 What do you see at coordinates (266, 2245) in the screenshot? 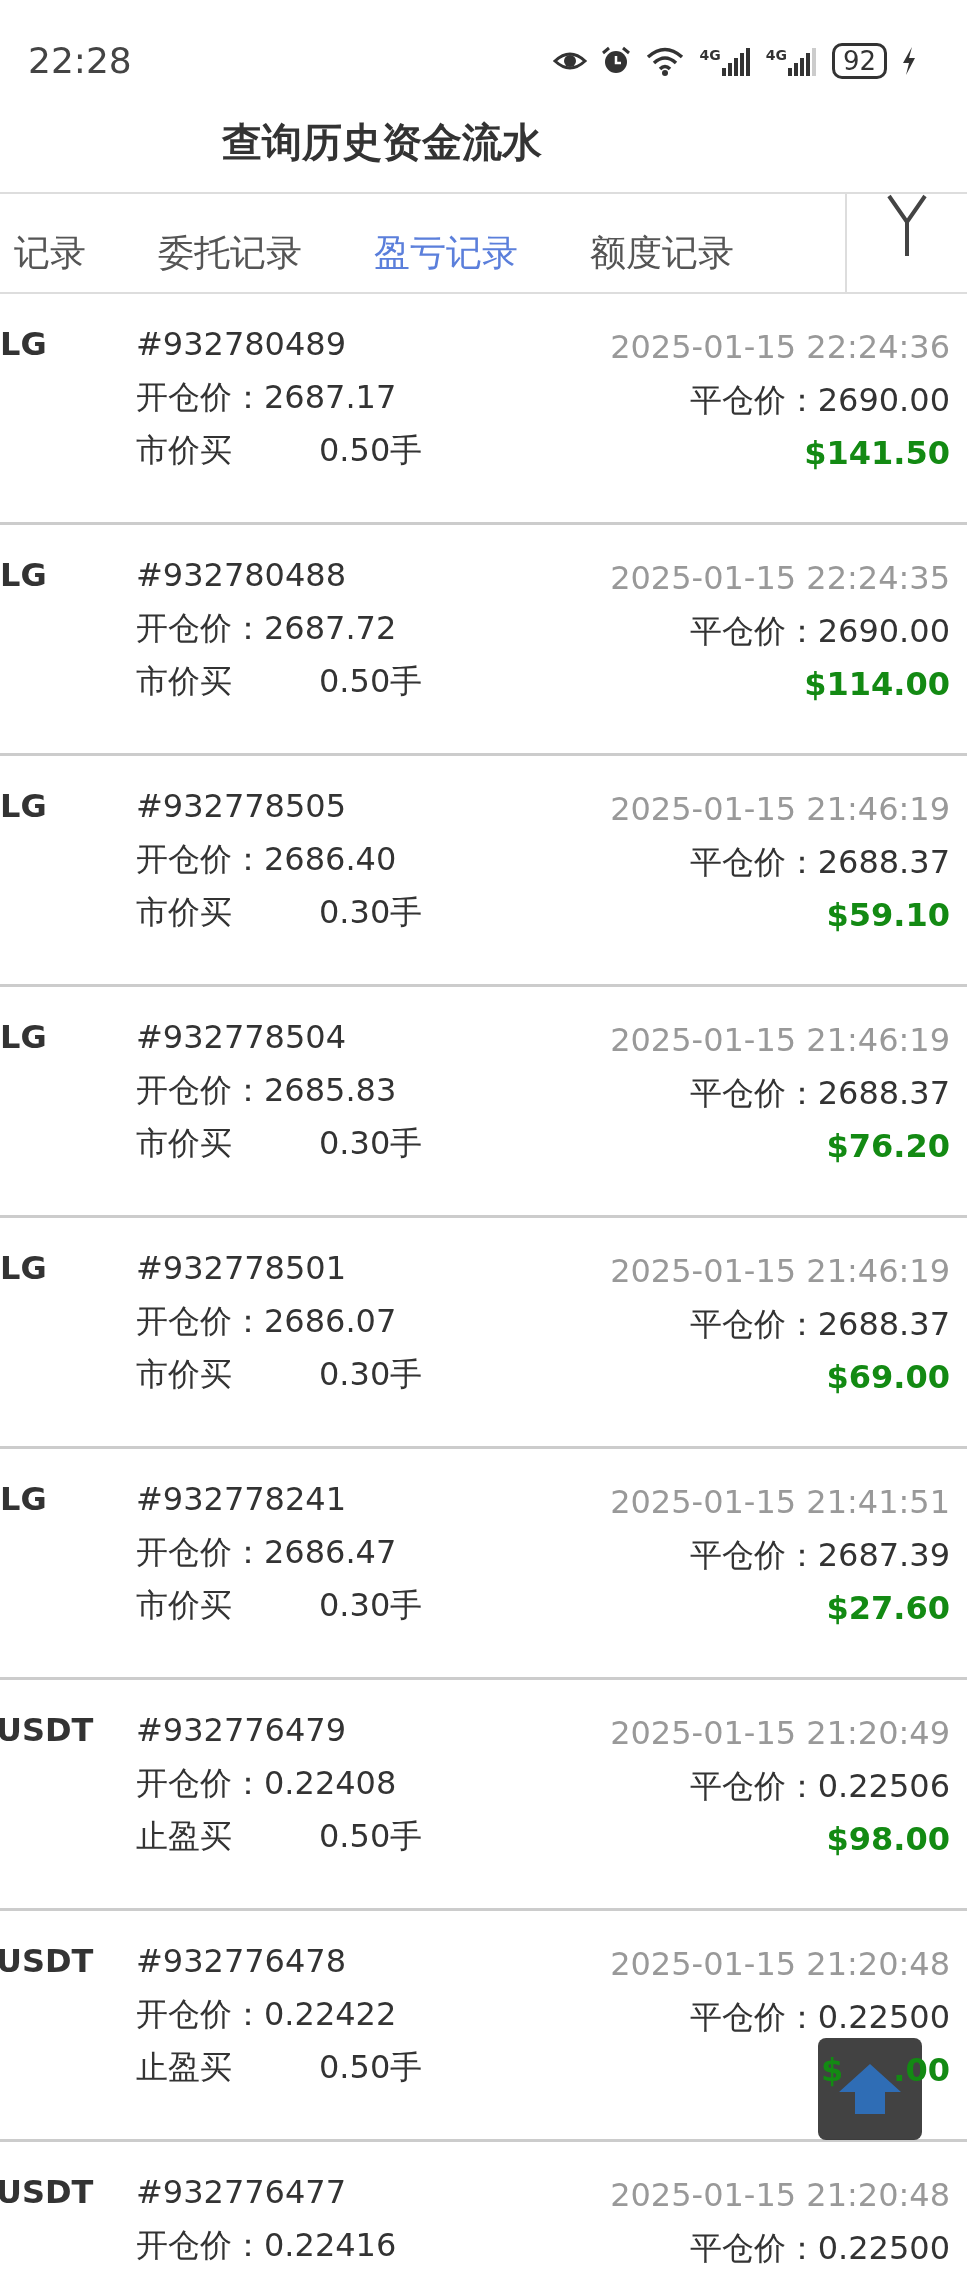
I see `open-price: 开仓价：0.22416` at bounding box center [266, 2245].